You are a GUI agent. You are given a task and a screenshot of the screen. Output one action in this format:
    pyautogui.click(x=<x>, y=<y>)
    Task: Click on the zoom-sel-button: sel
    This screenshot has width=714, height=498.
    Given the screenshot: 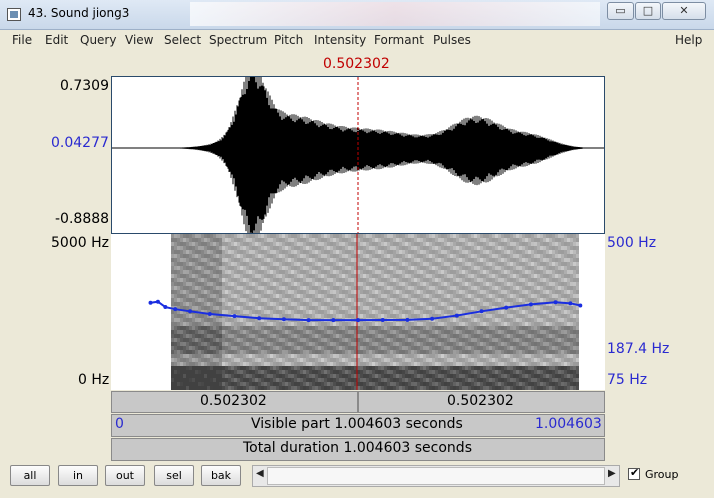 What is the action you would take?
    pyautogui.click(x=174, y=475)
    